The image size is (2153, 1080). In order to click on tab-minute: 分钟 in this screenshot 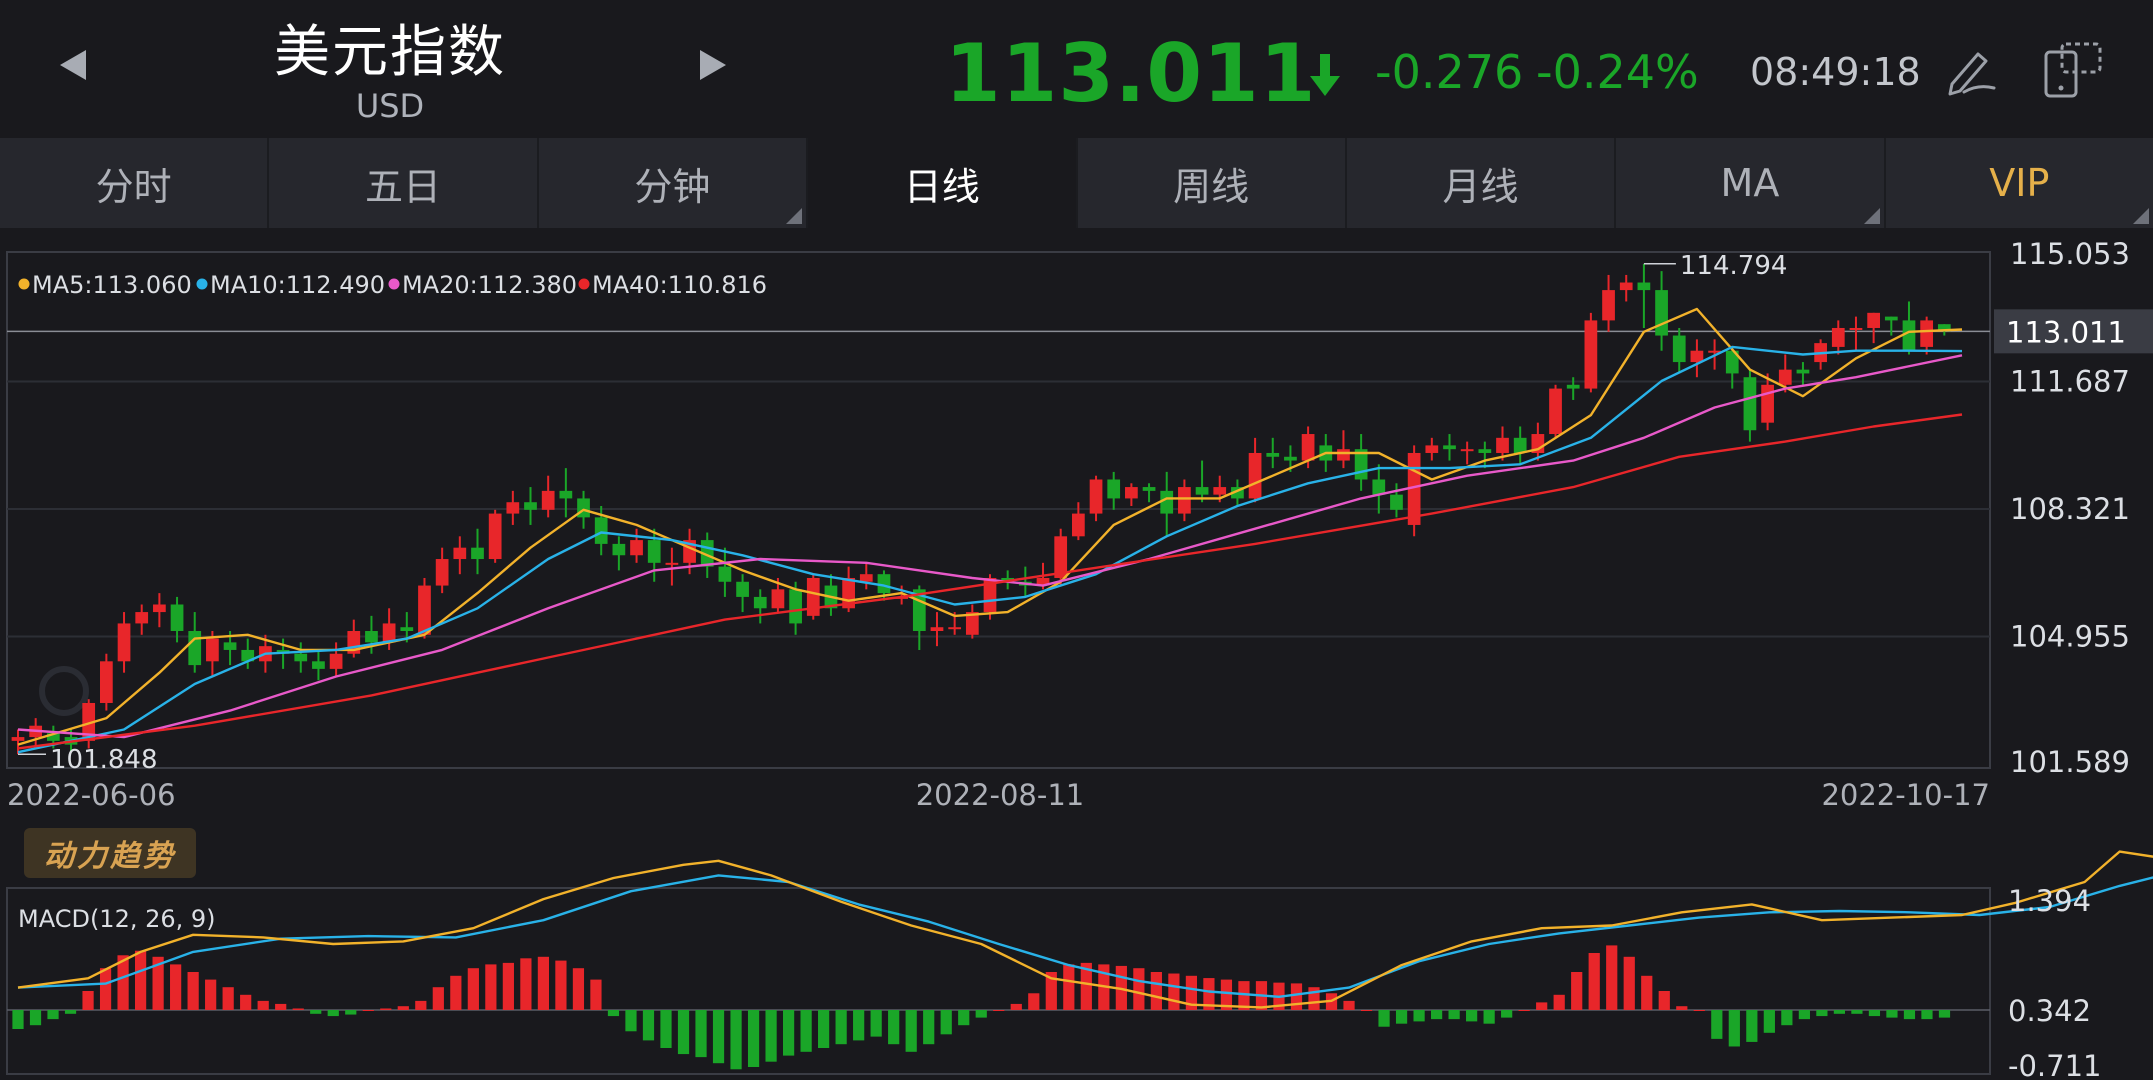, I will do `click(674, 183)`.